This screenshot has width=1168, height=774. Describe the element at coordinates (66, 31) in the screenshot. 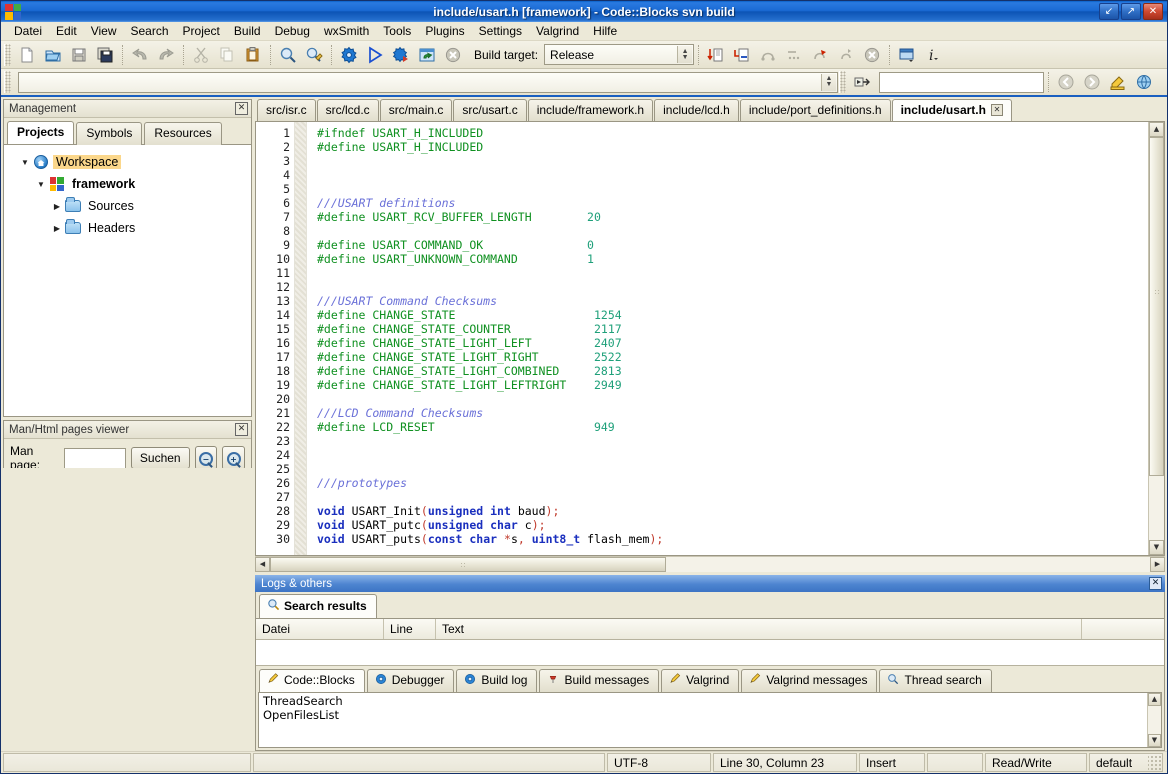

I see `menu-edit: Edit` at that location.